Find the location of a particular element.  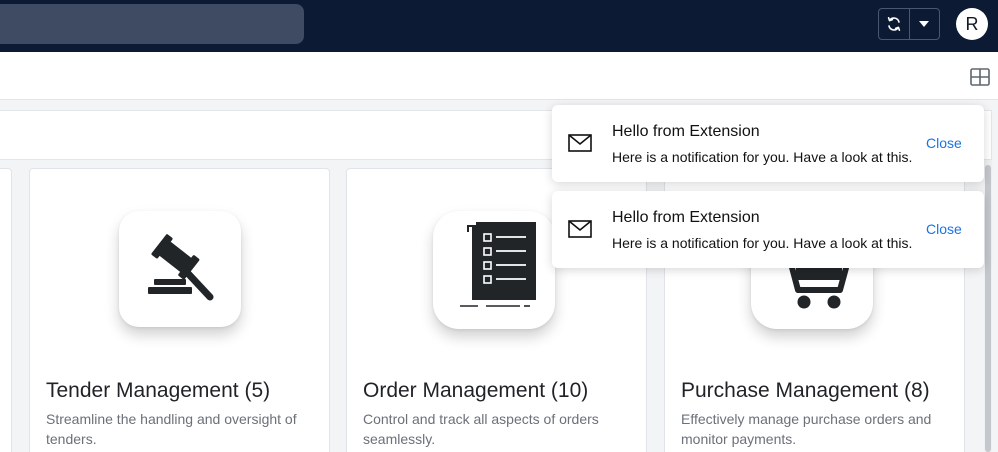

caret-down-icon is located at coordinates (924, 24).